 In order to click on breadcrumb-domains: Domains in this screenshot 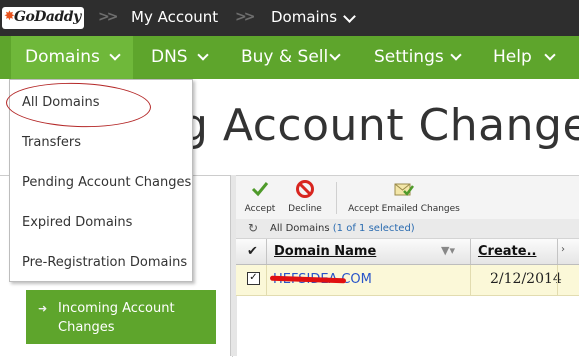, I will do `click(304, 17)`.